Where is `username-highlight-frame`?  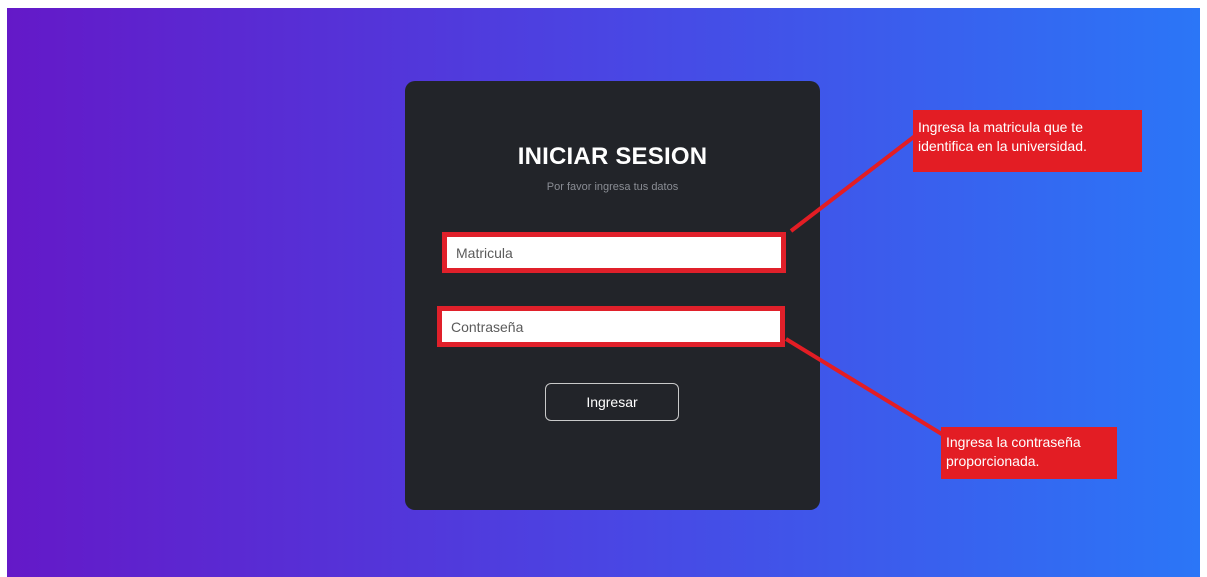
username-highlight-frame is located at coordinates (614, 252).